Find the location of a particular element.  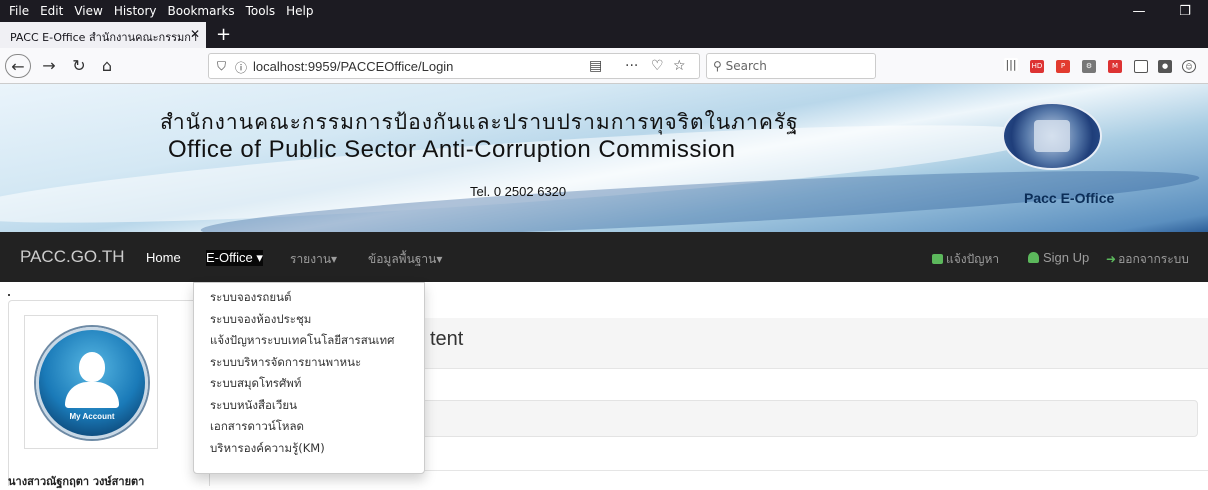

hd-extension-icon: HD is located at coordinates (1037, 66).